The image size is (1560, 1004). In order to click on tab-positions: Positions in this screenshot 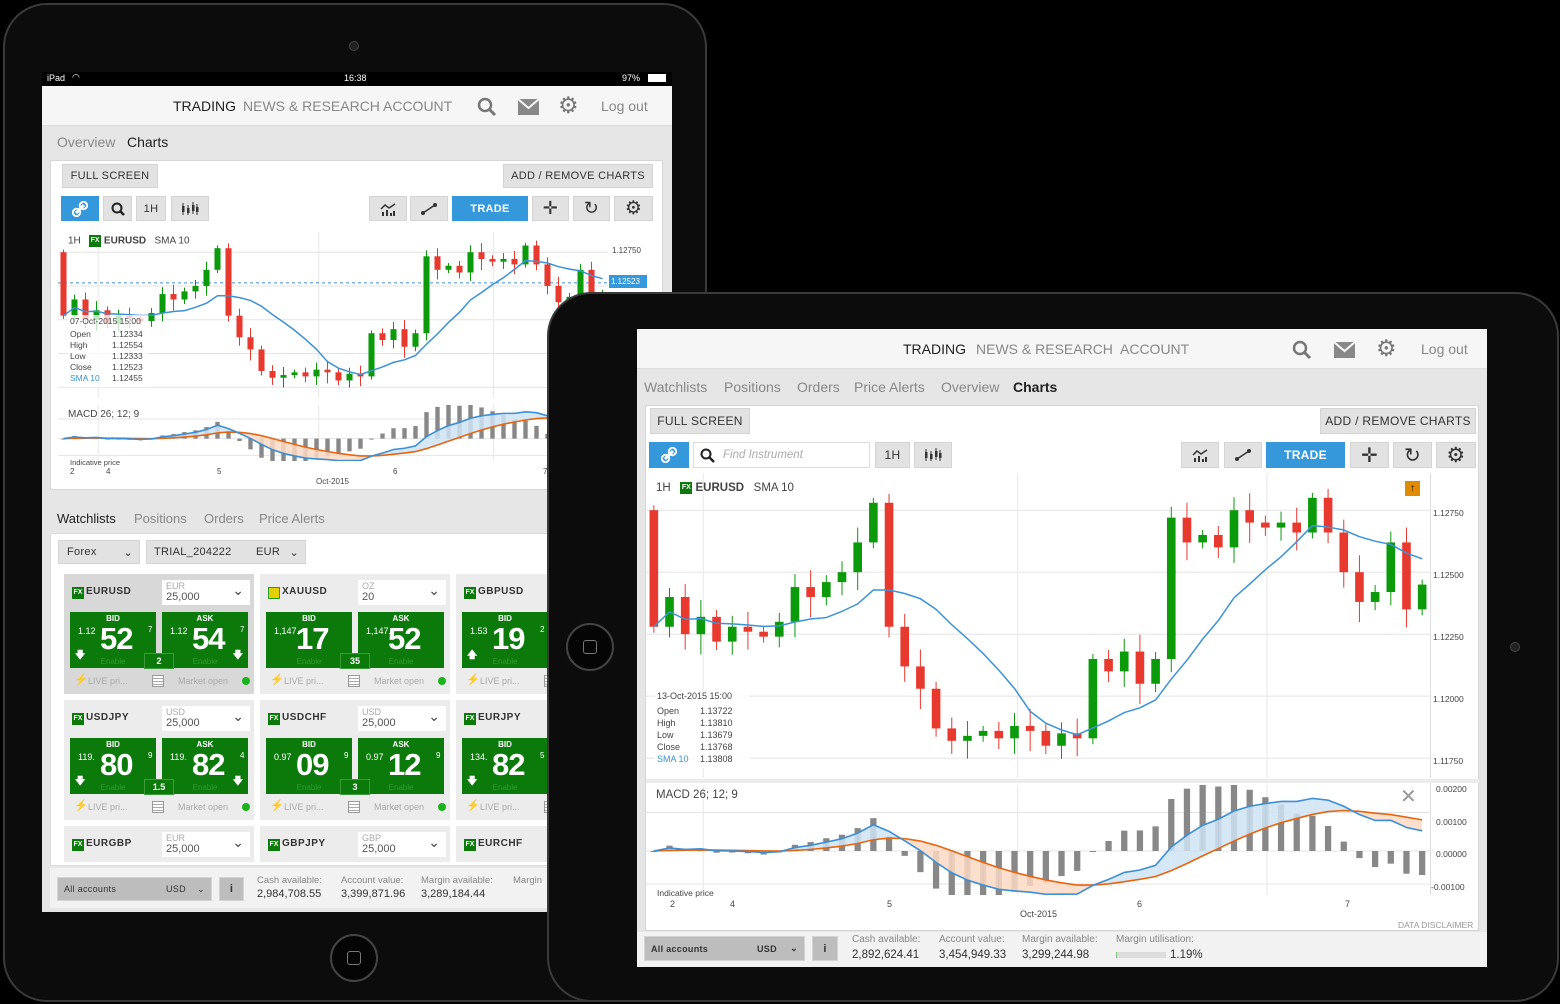, I will do `click(160, 518)`.